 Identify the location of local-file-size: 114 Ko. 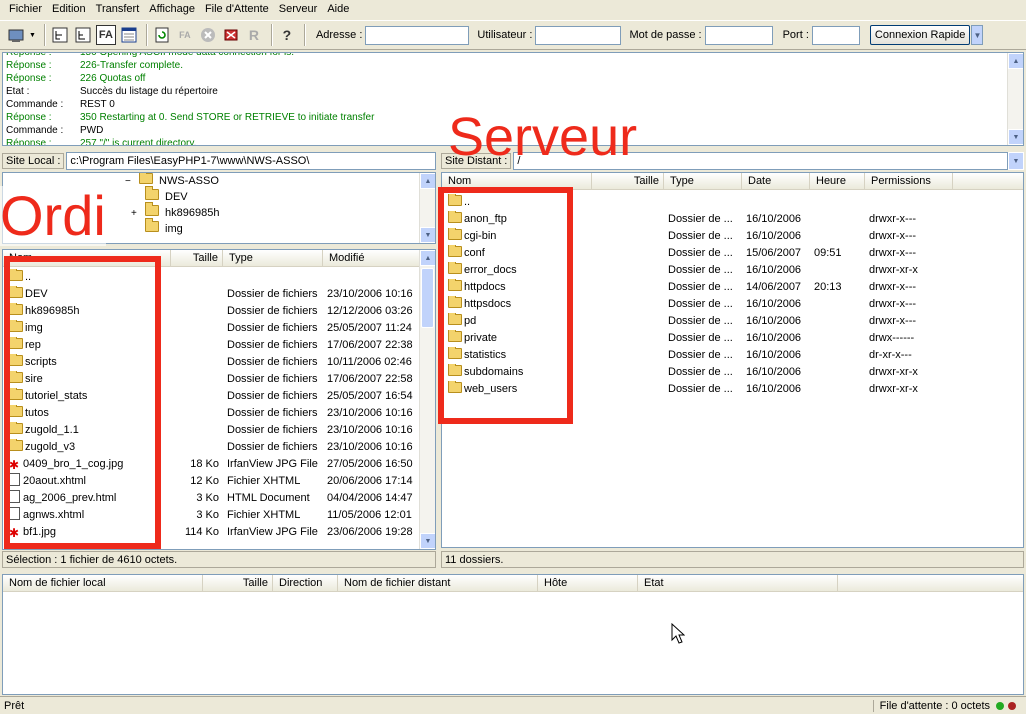
(201, 532).